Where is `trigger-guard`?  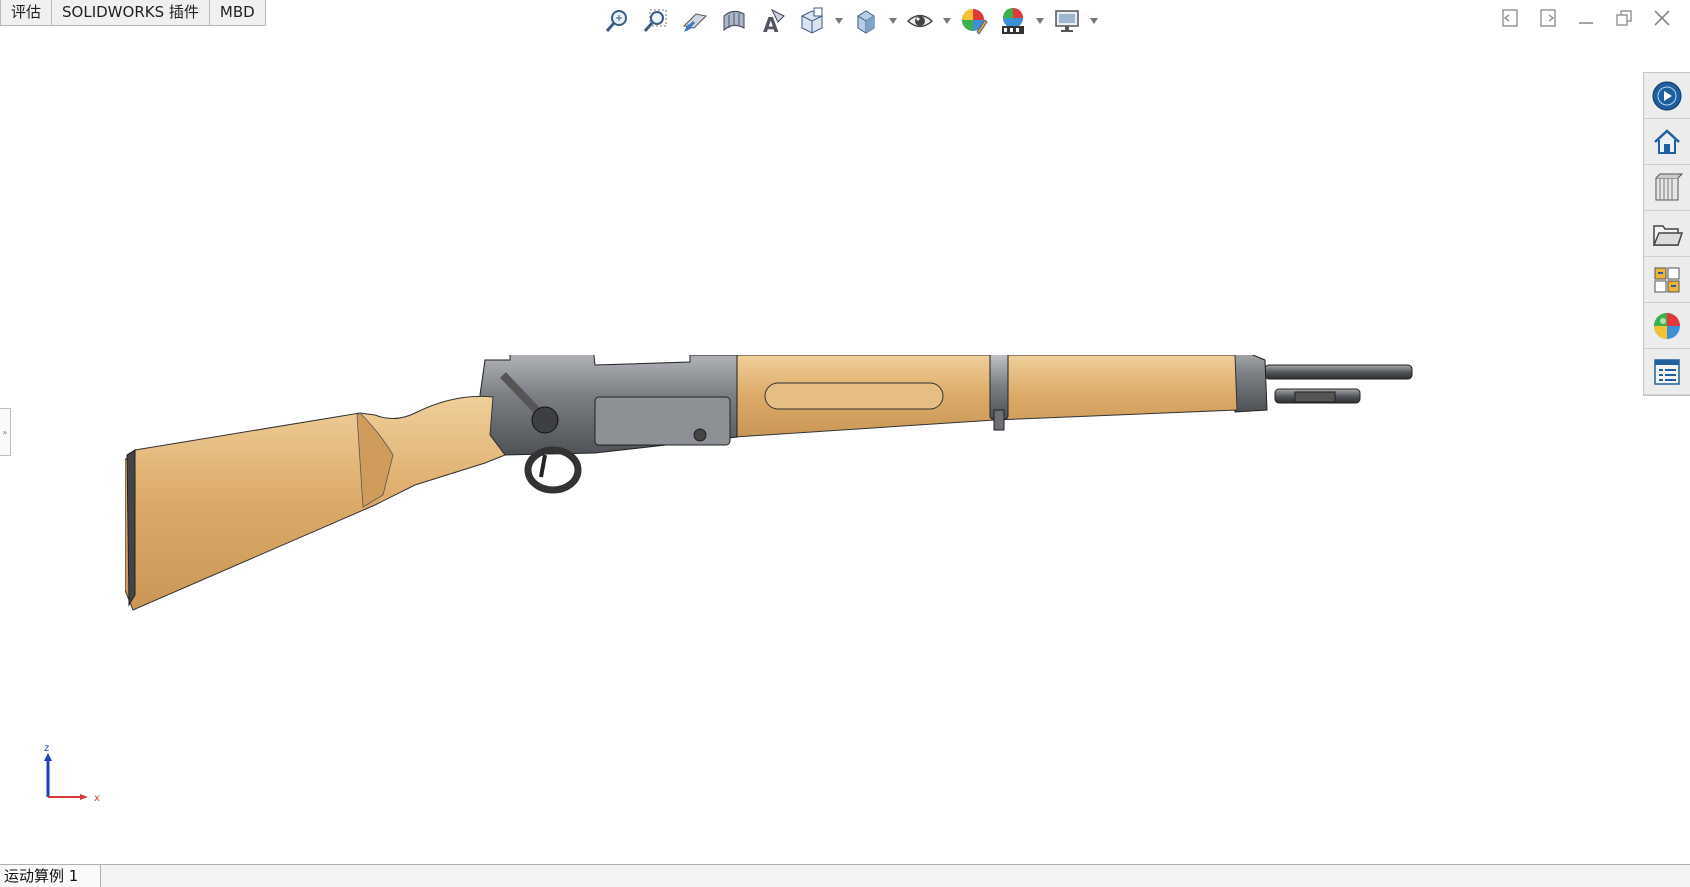 trigger-guard is located at coordinates (553, 470).